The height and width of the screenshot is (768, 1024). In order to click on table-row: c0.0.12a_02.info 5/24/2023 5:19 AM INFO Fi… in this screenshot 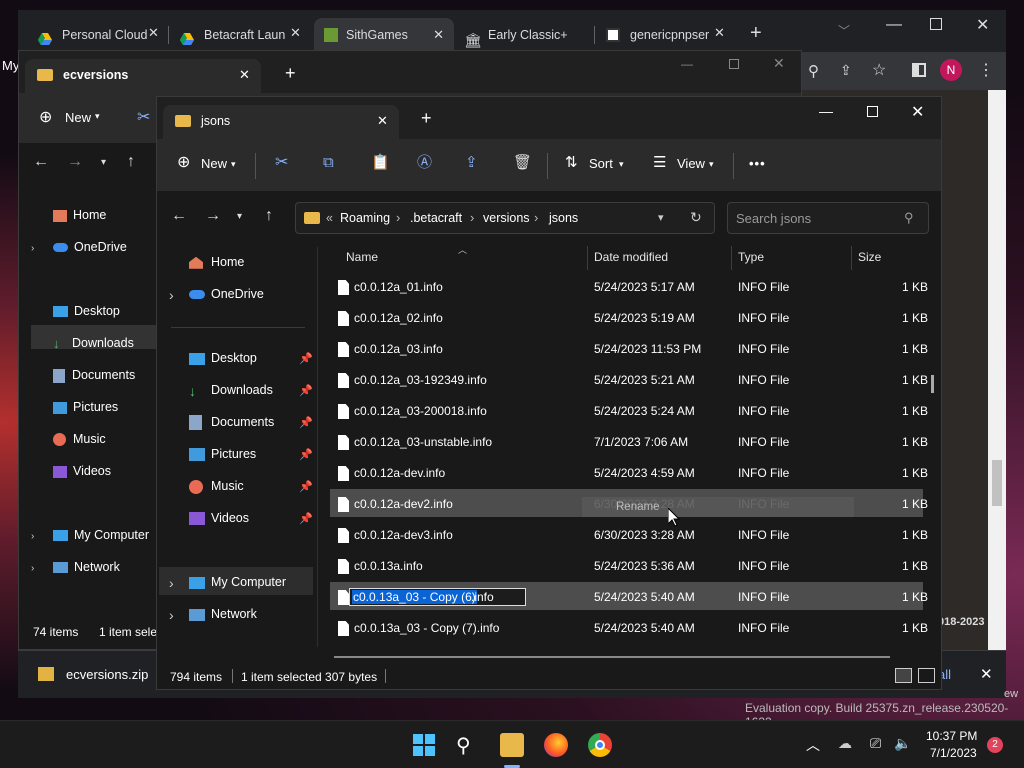, I will do `click(629, 317)`.